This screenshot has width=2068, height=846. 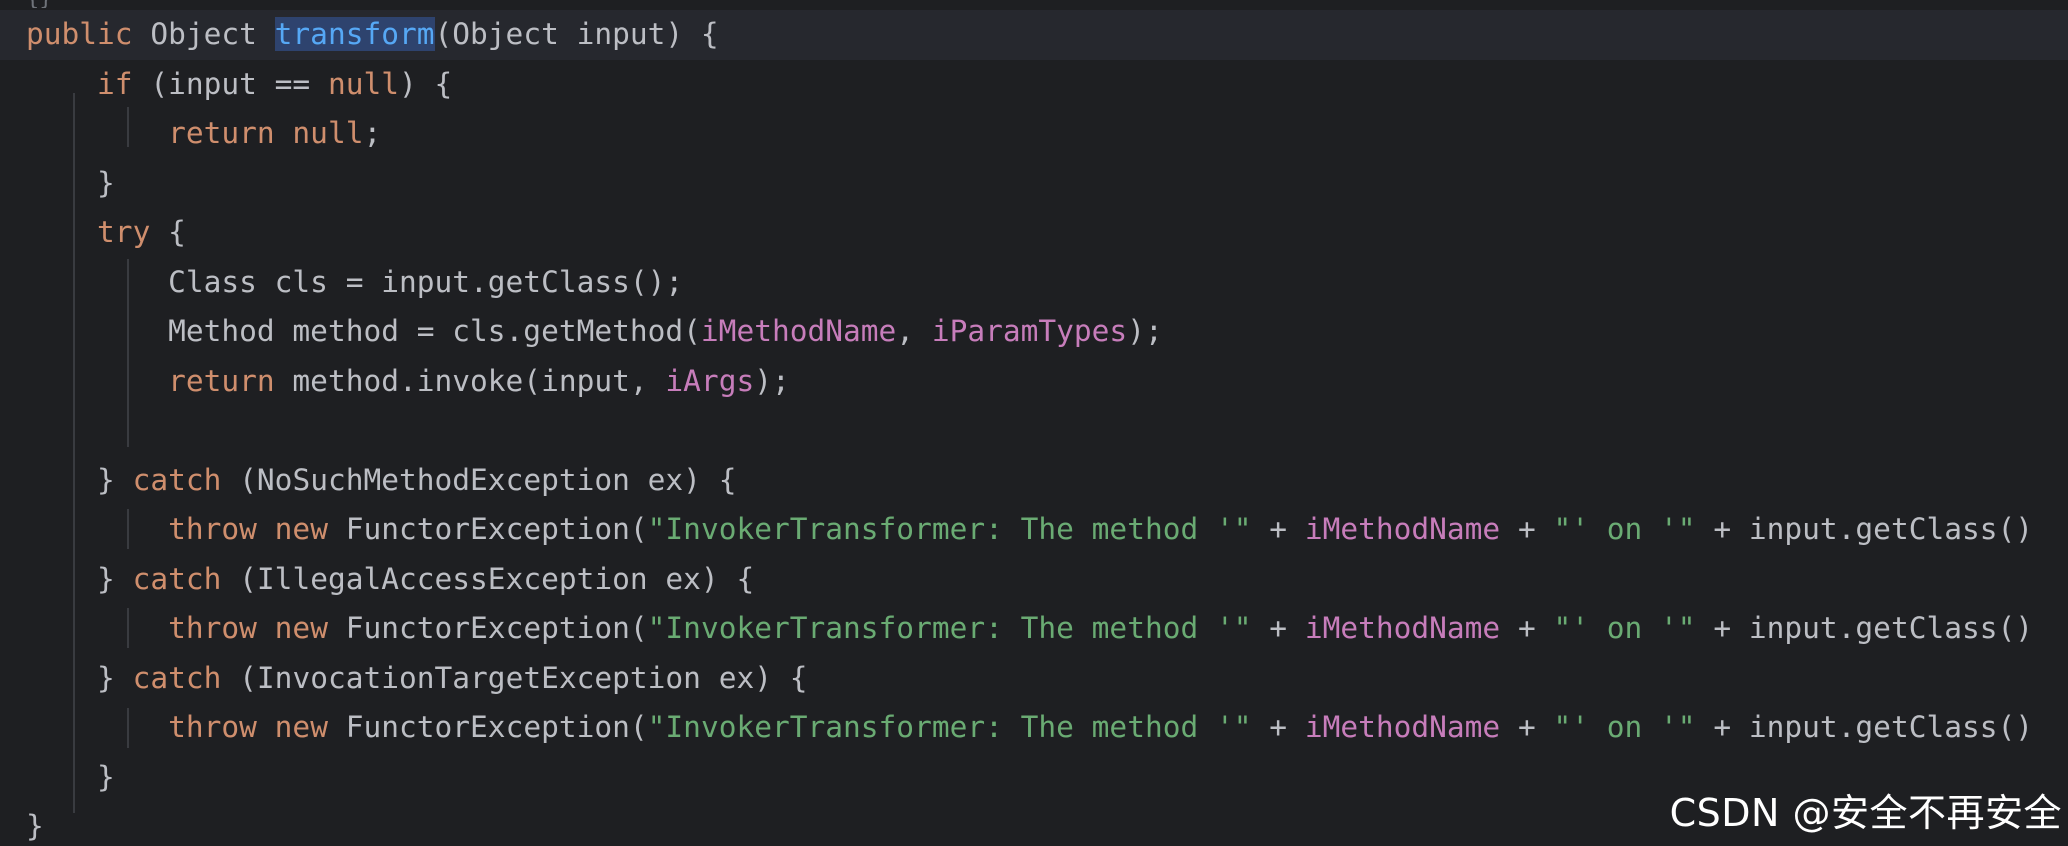 What do you see at coordinates (1865, 813) in the screenshot?
I see `csdn-watermark: CSDN @安全不再安全` at bounding box center [1865, 813].